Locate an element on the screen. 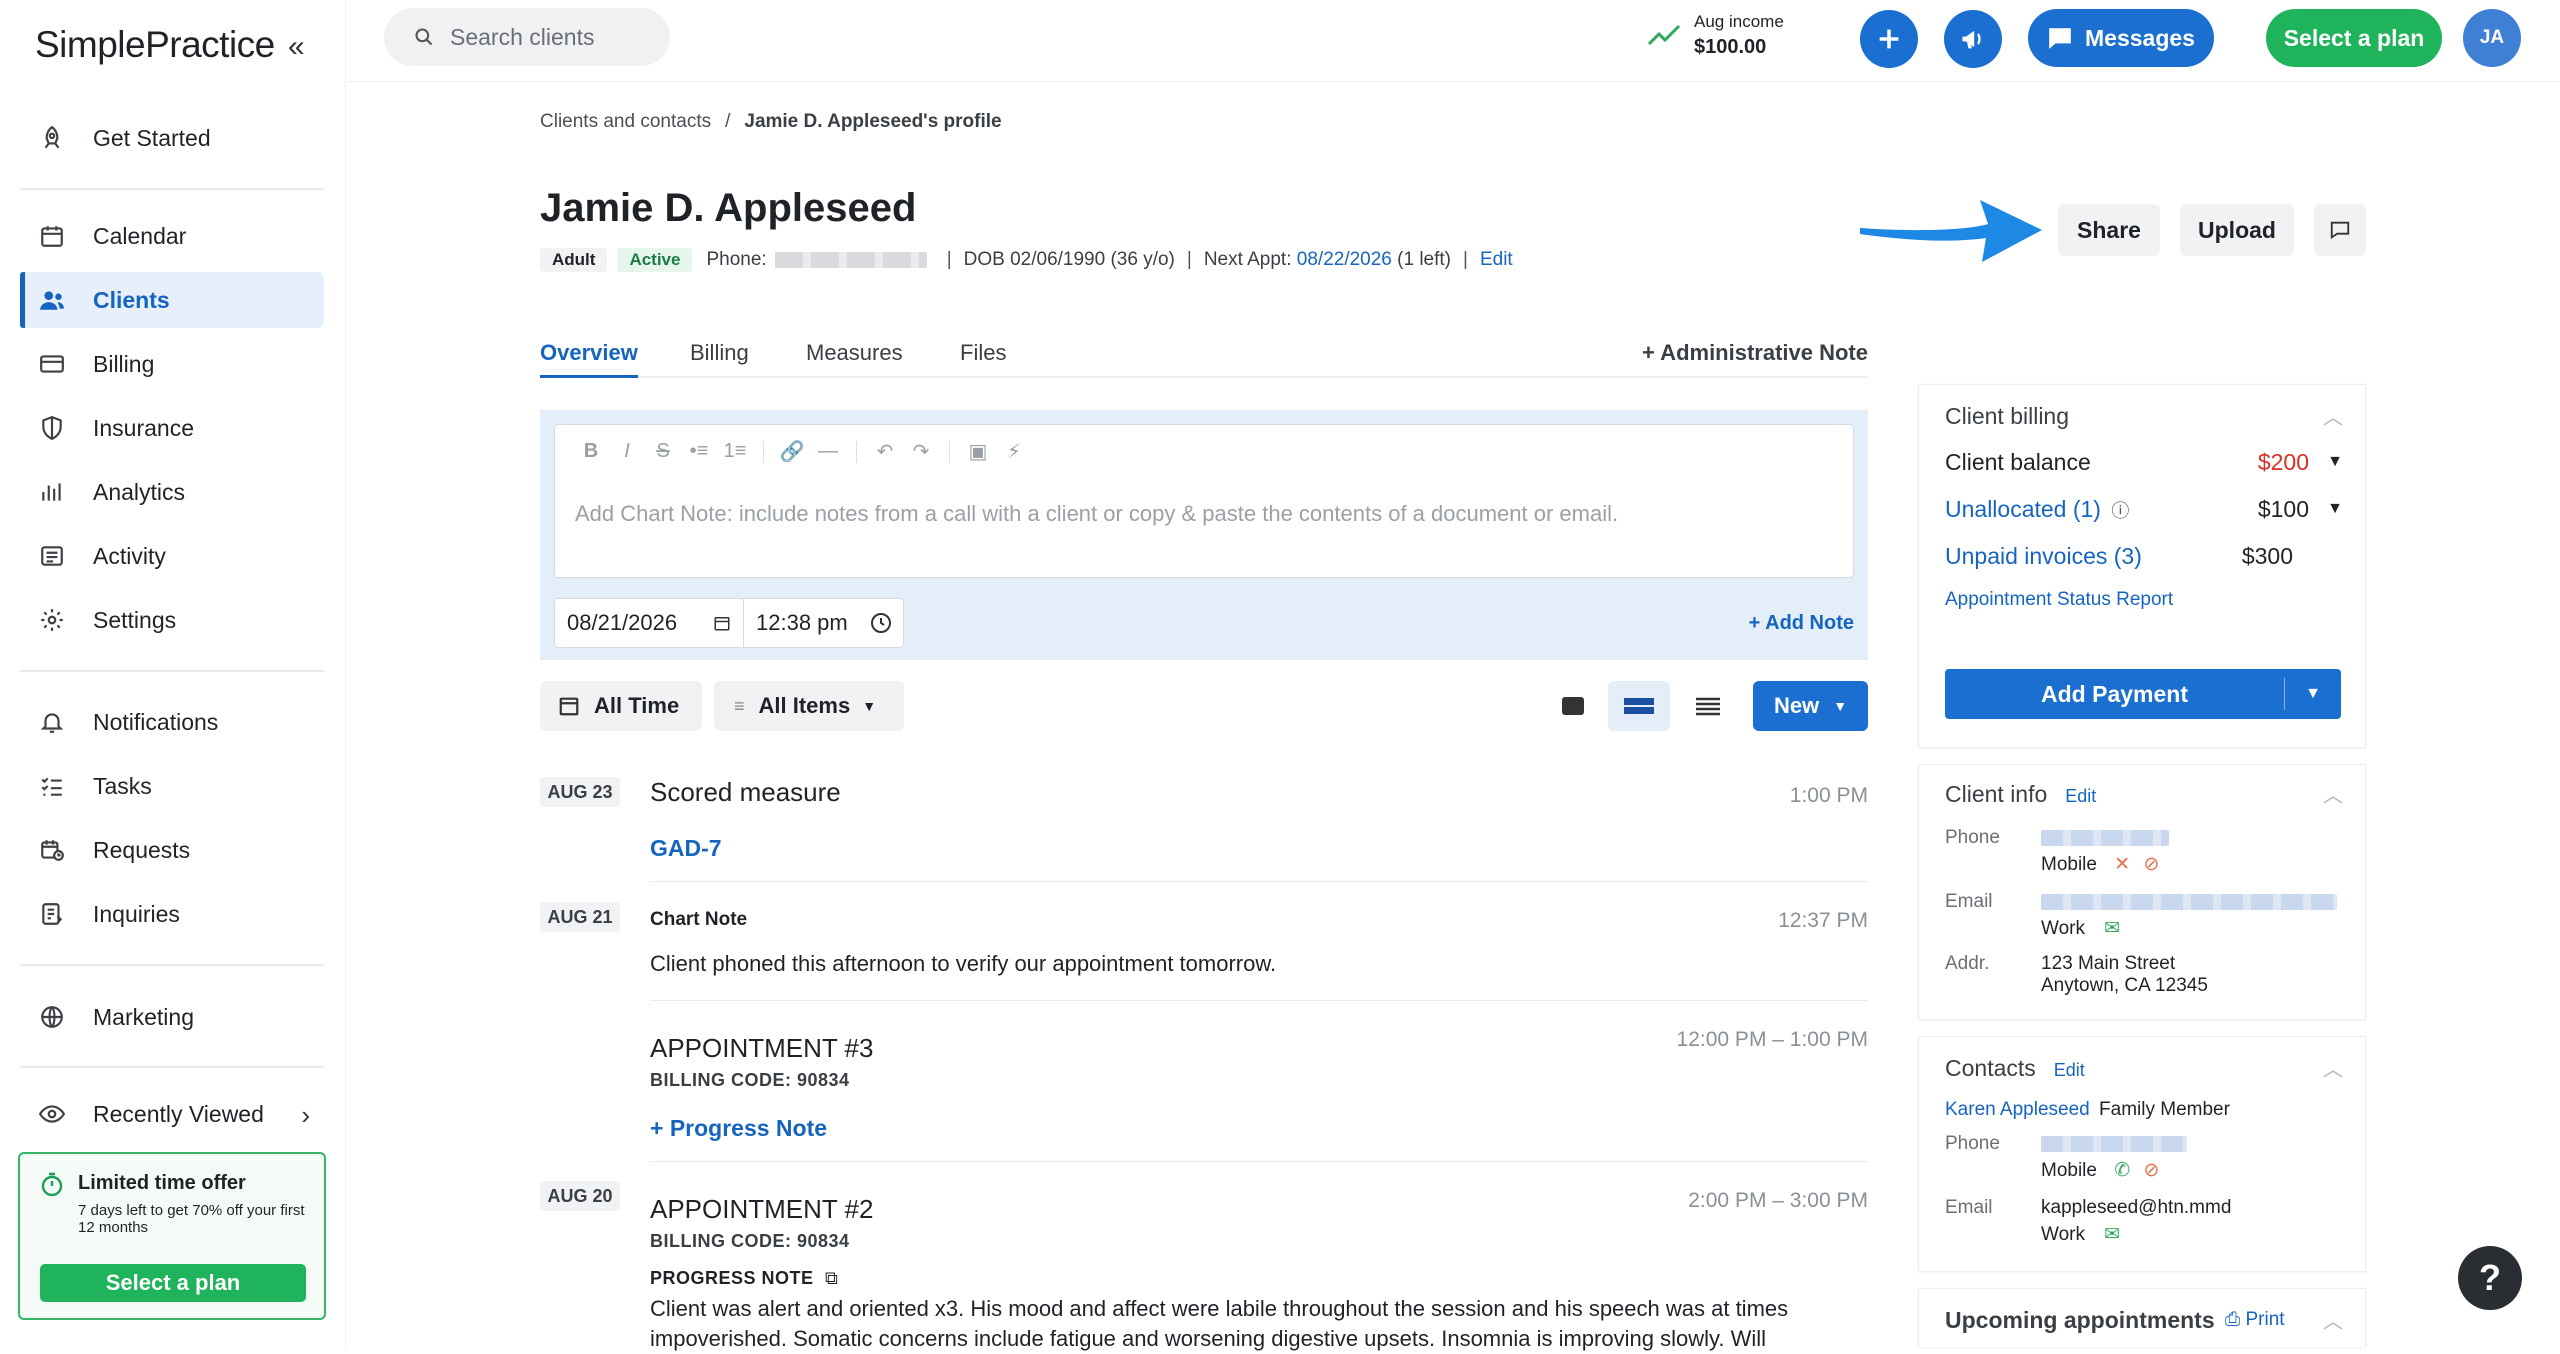  event-title: Chart Note is located at coordinates (698, 920).